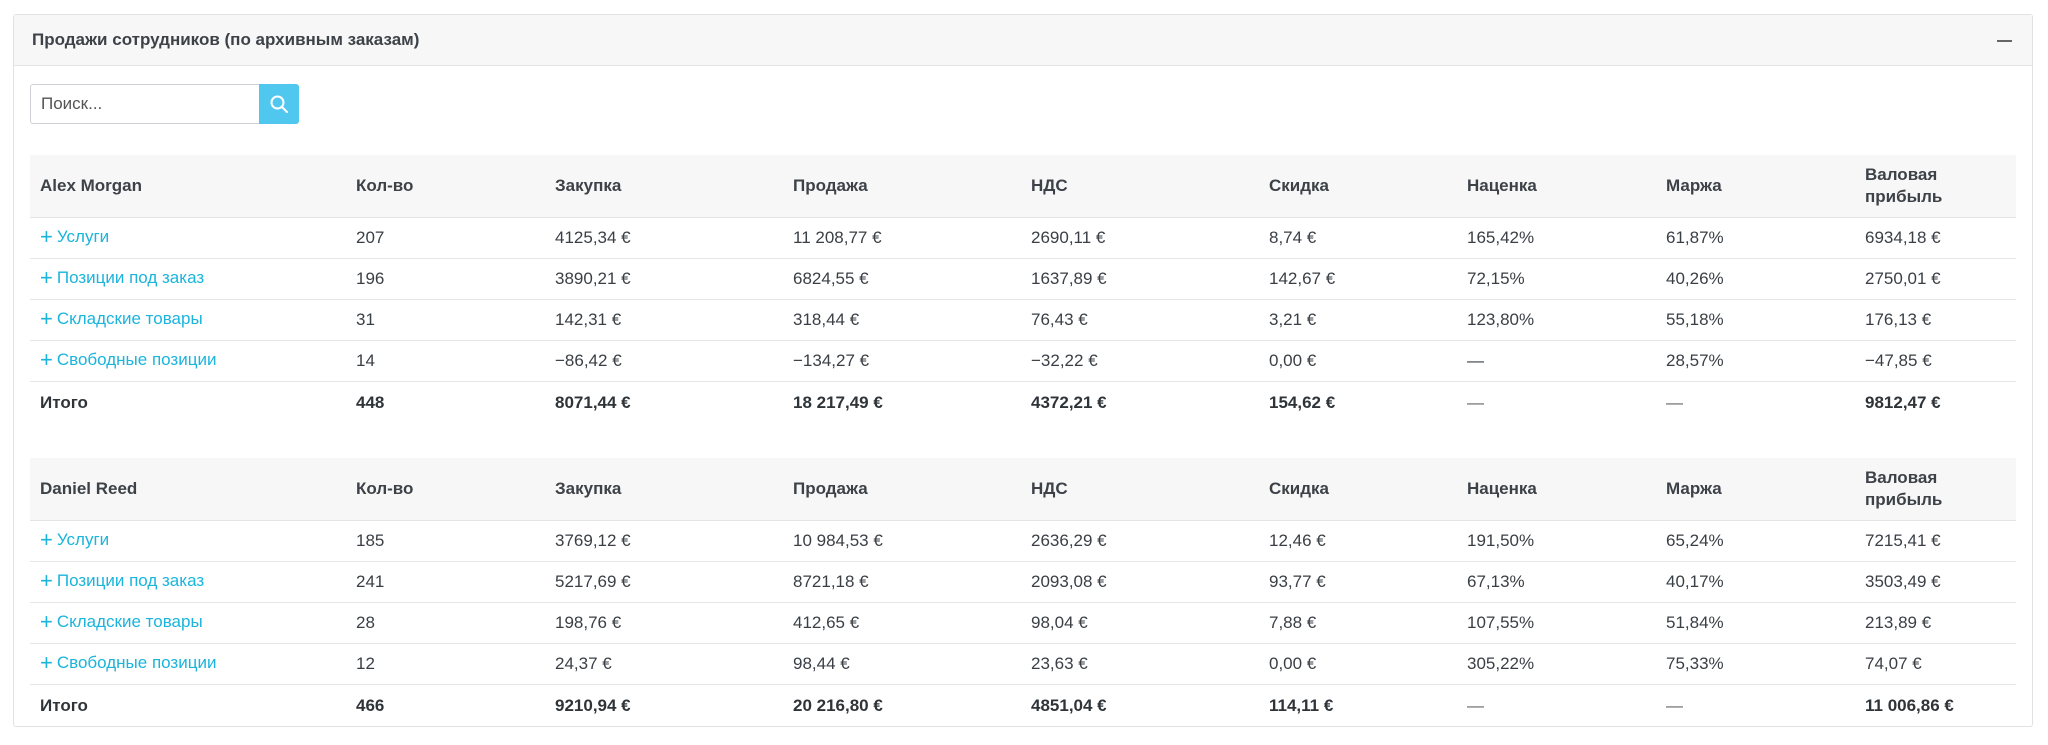 The image size is (2048, 745). Describe the element at coordinates (1069, 402) in the screenshot. I see `total-vat: 4372,21 €` at that location.